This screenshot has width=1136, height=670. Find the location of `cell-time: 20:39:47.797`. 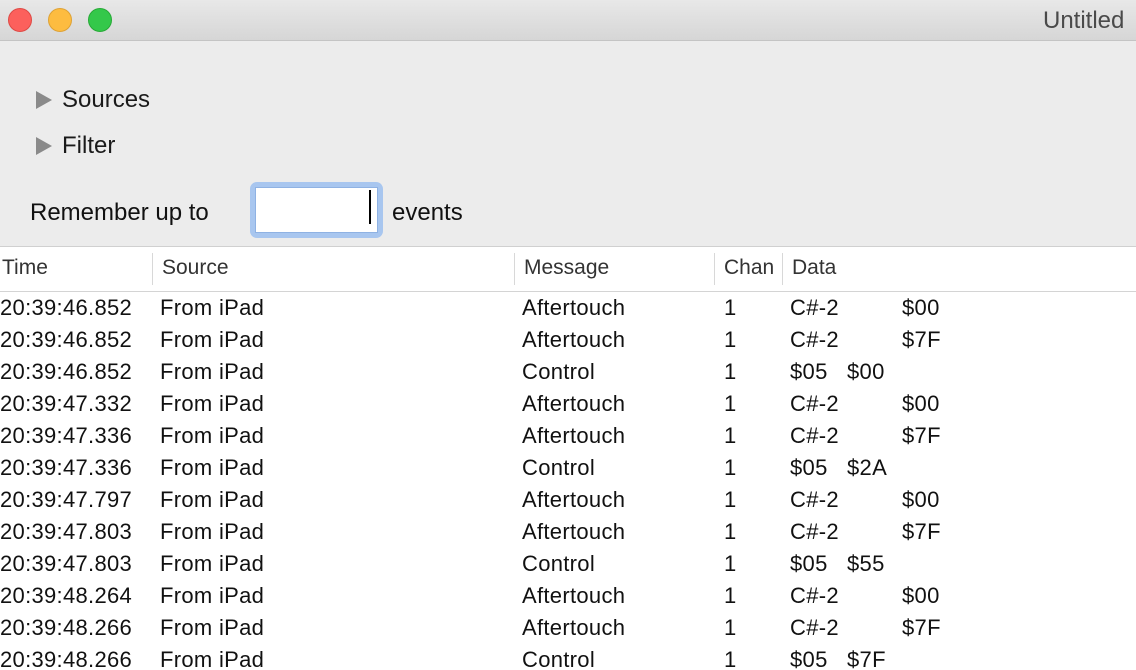

cell-time: 20:39:47.797 is located at coordinates (66, 499).